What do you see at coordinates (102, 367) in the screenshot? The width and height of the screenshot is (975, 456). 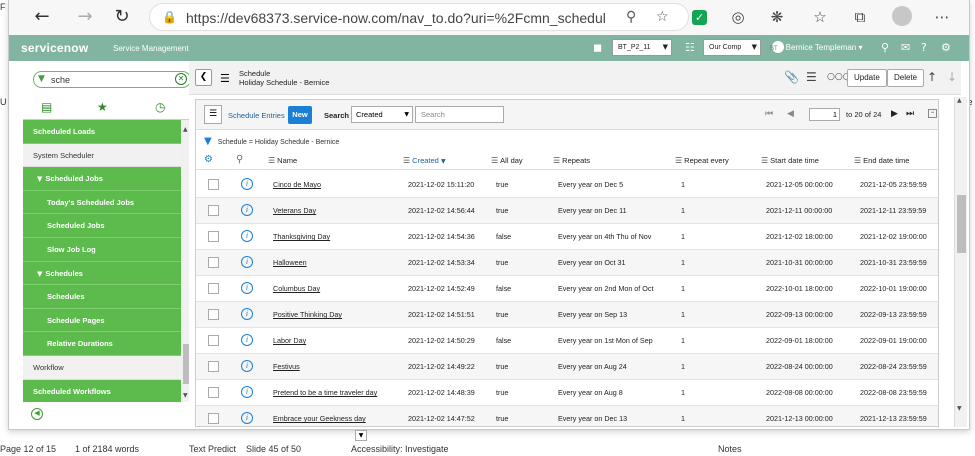 I see `sidebar-item: Workflow` at bounding box center [102, 367].